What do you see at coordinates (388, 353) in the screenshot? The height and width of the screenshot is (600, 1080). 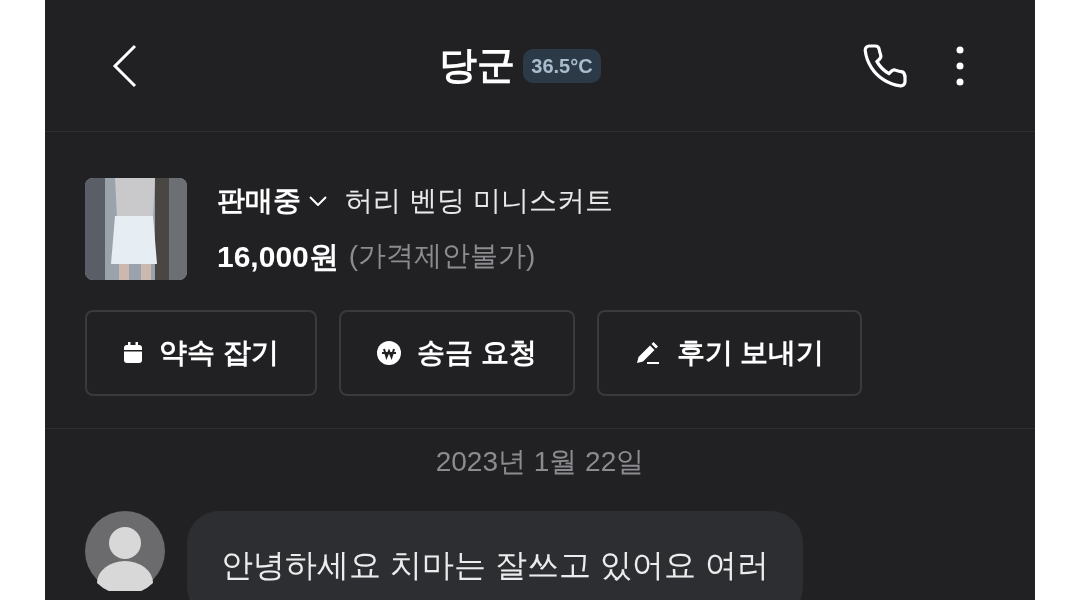 I see `won-coin-icon` at bounding box center [388, 353].